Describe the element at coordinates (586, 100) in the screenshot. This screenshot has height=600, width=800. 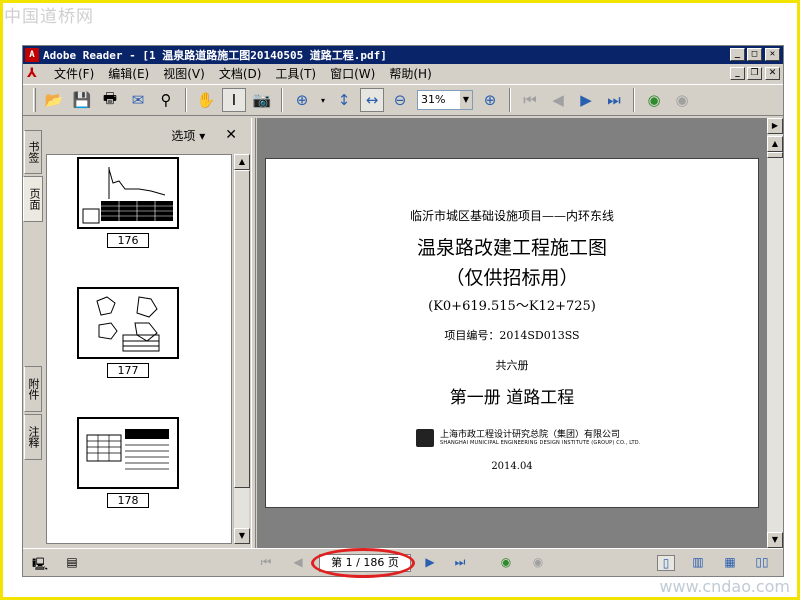
I see `next-page-icon: ▶` at that location.